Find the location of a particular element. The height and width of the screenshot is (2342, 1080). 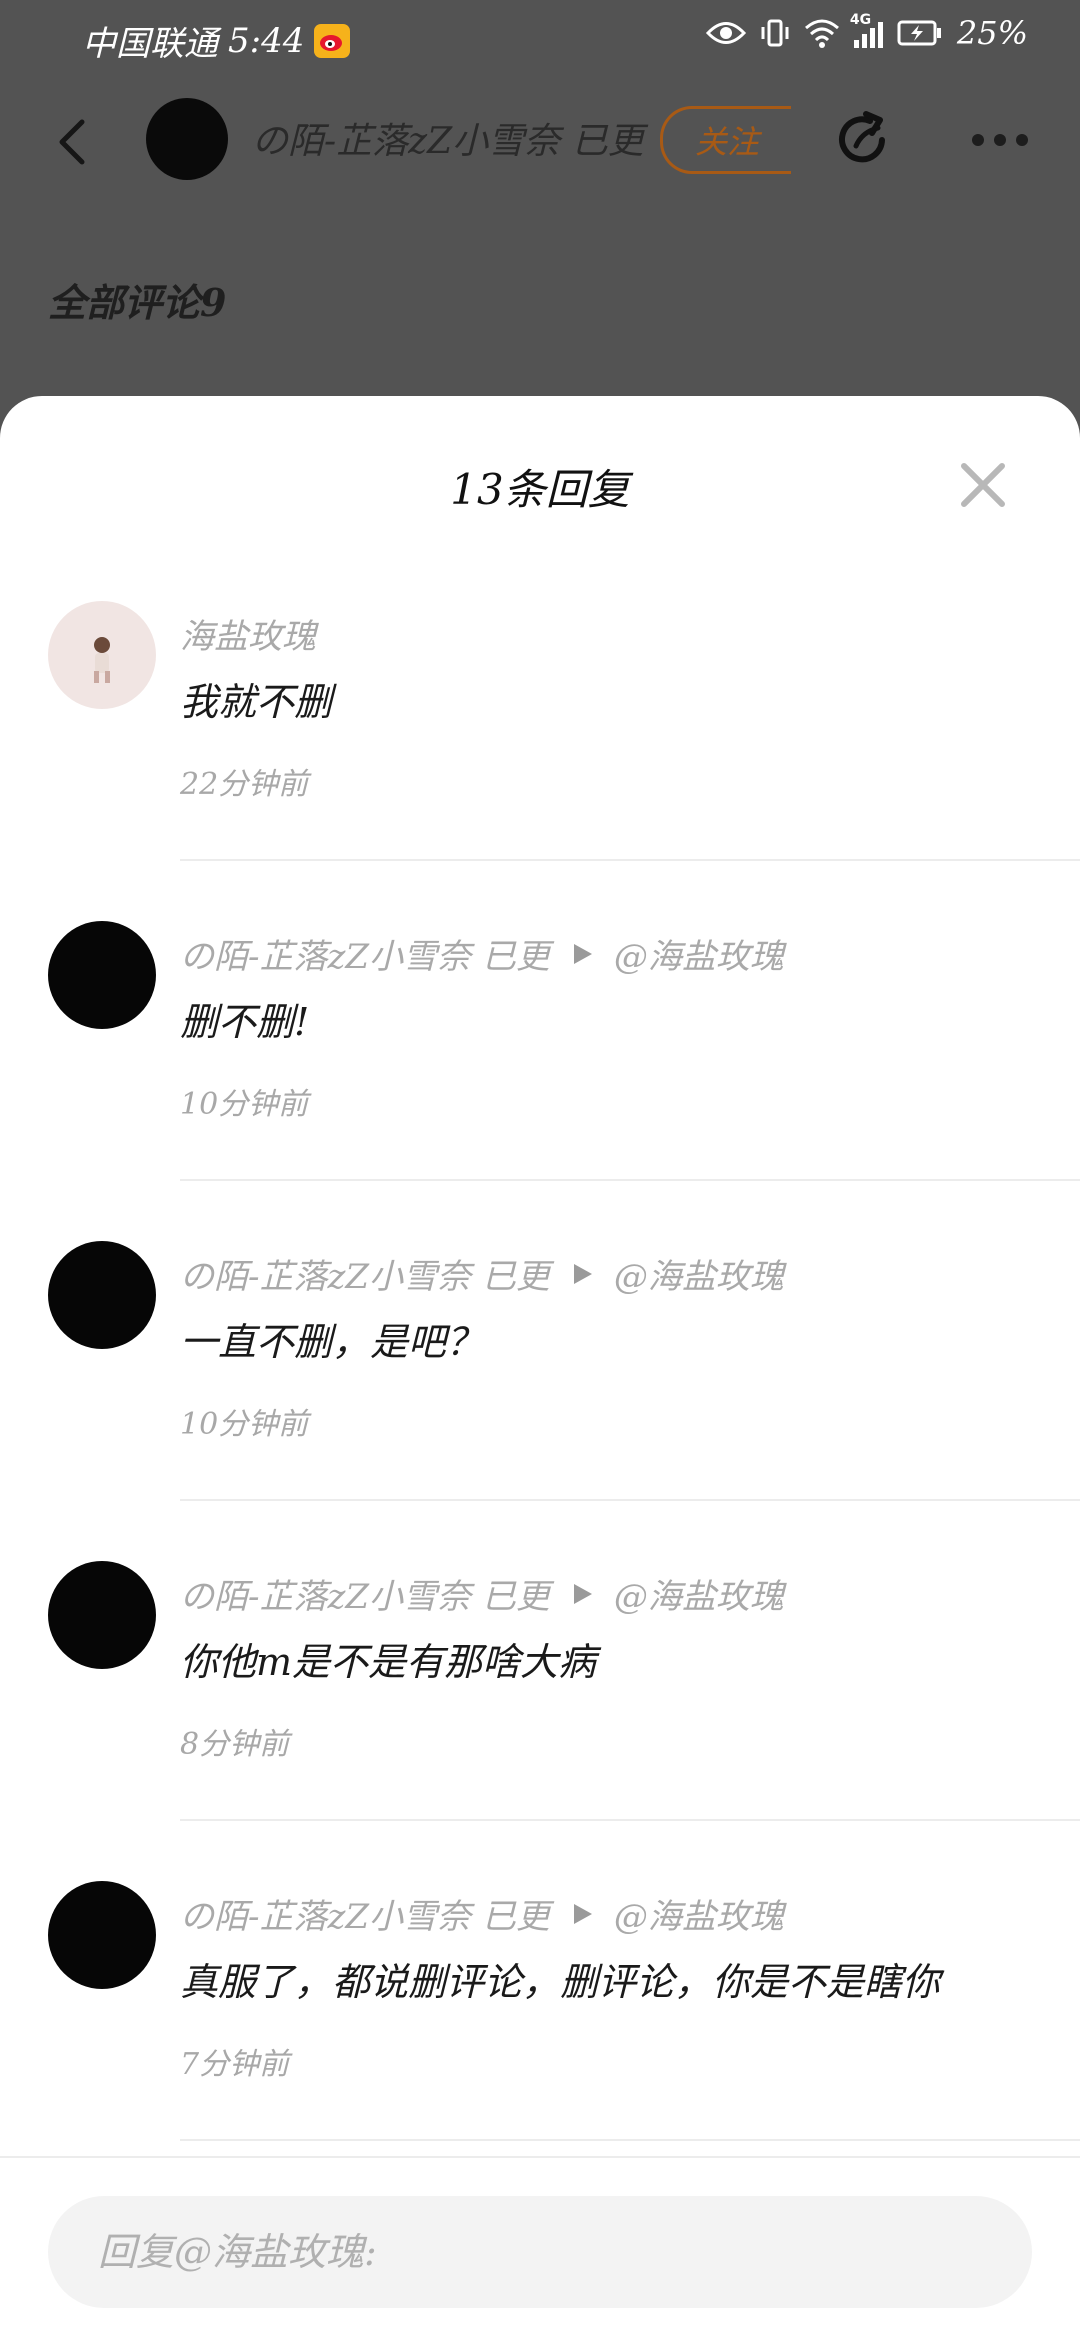

wifi-icon is located at coordinates (821, 33).